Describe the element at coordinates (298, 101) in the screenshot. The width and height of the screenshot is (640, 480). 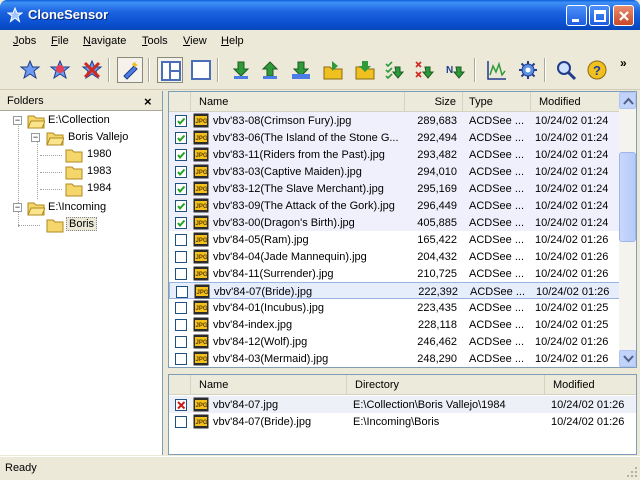
I see `column-name: Name` at that location.